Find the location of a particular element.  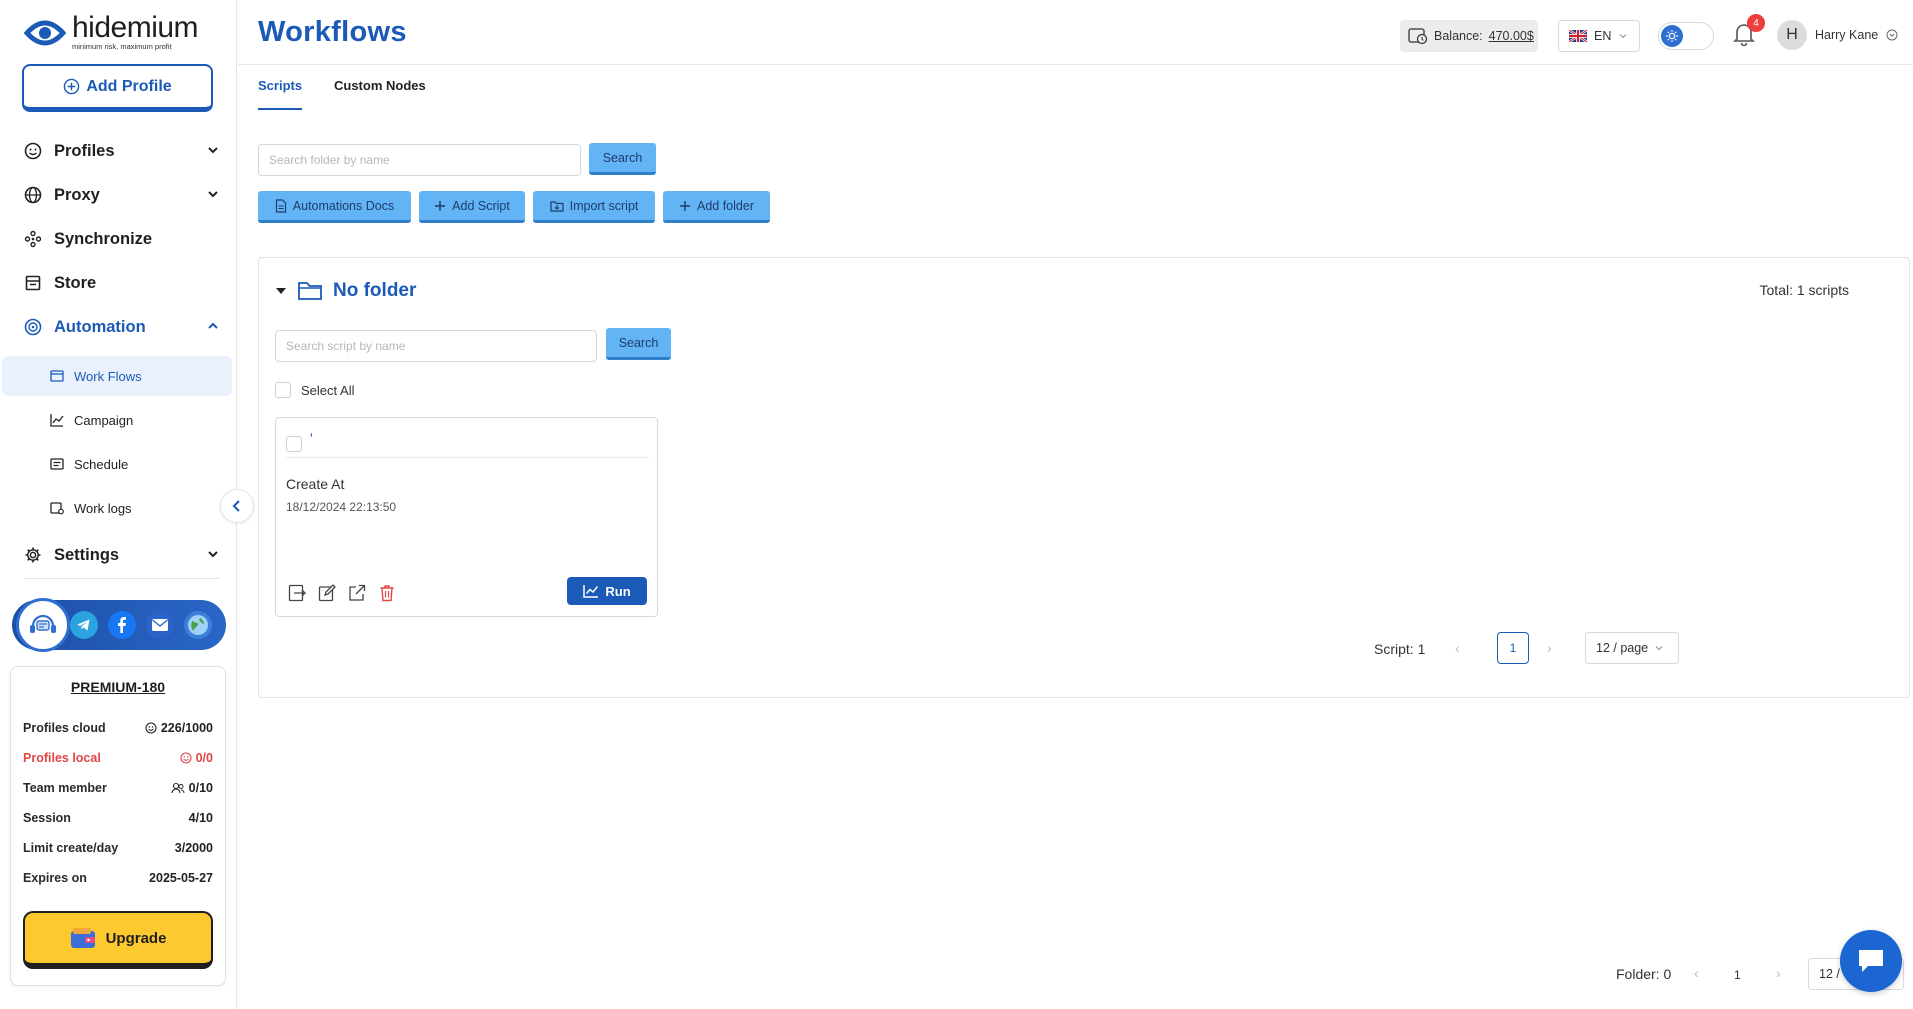

add-script-button: Add Script is located at coordinates (472, 207).